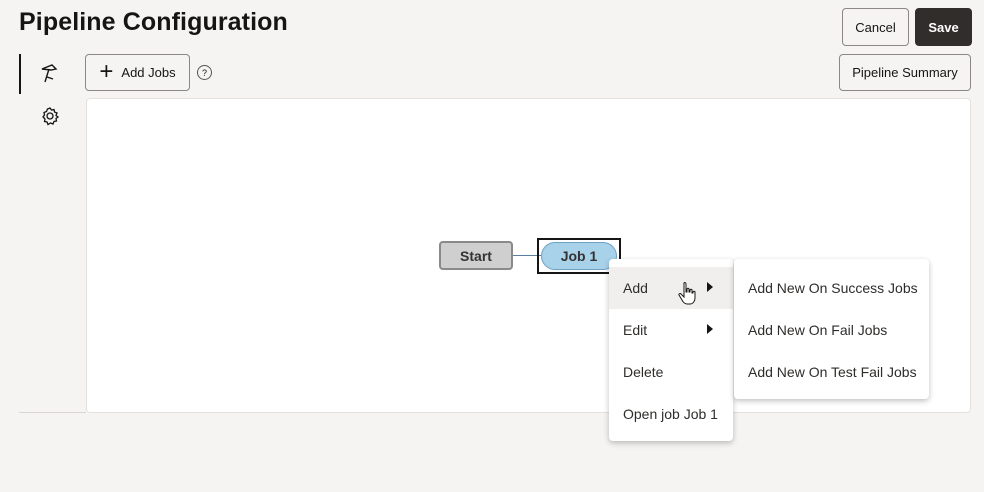  What do you see at coordinates (204, 72) in the screenshot?
I see `help-icon: ?` at bounding box center [204, 72].